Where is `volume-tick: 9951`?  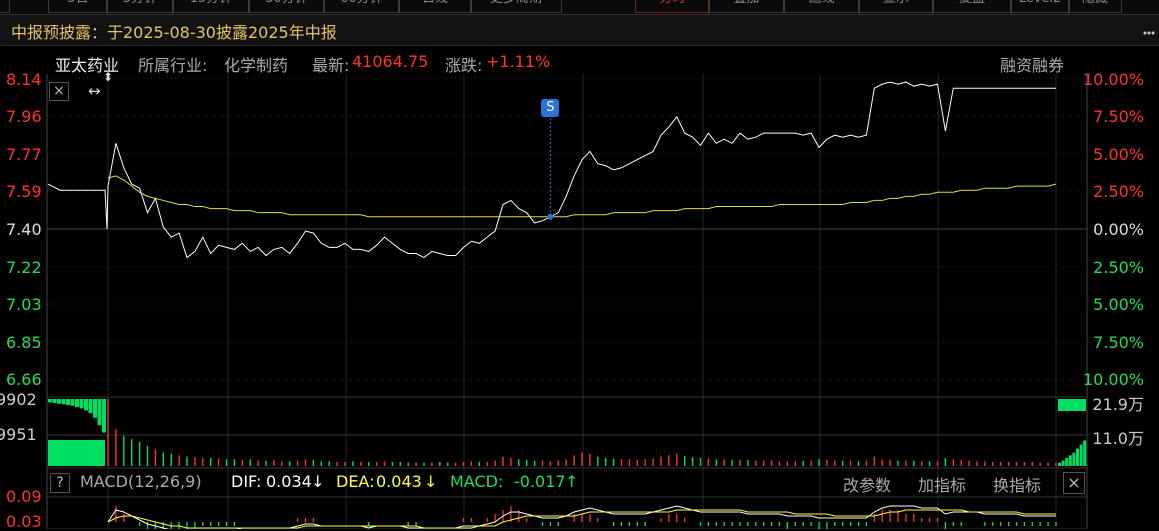 volume-tick: 9951 is located at coordinates (18, 434).